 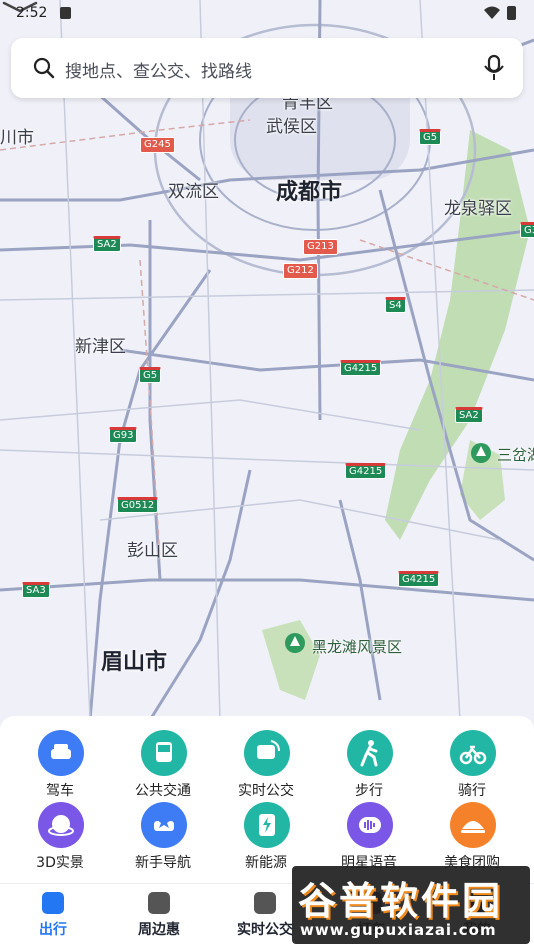 What do you see at coordinates (134, 660) in the screenshot?
I see `map-label-meishan: 眉山市` at bounding box center [134, 660].